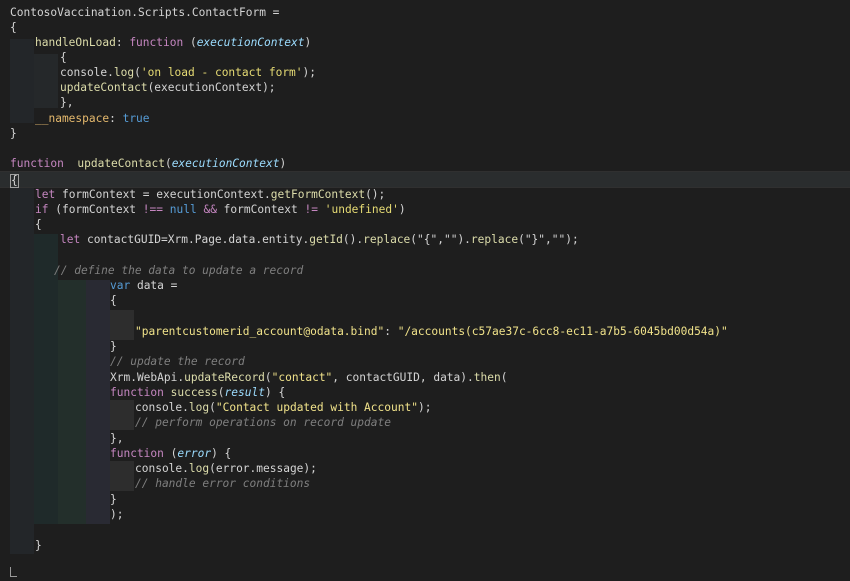 This screenshot has height=581, width=850. I want to click on code-line: updateContact(executionContext);, so click(425, 87).